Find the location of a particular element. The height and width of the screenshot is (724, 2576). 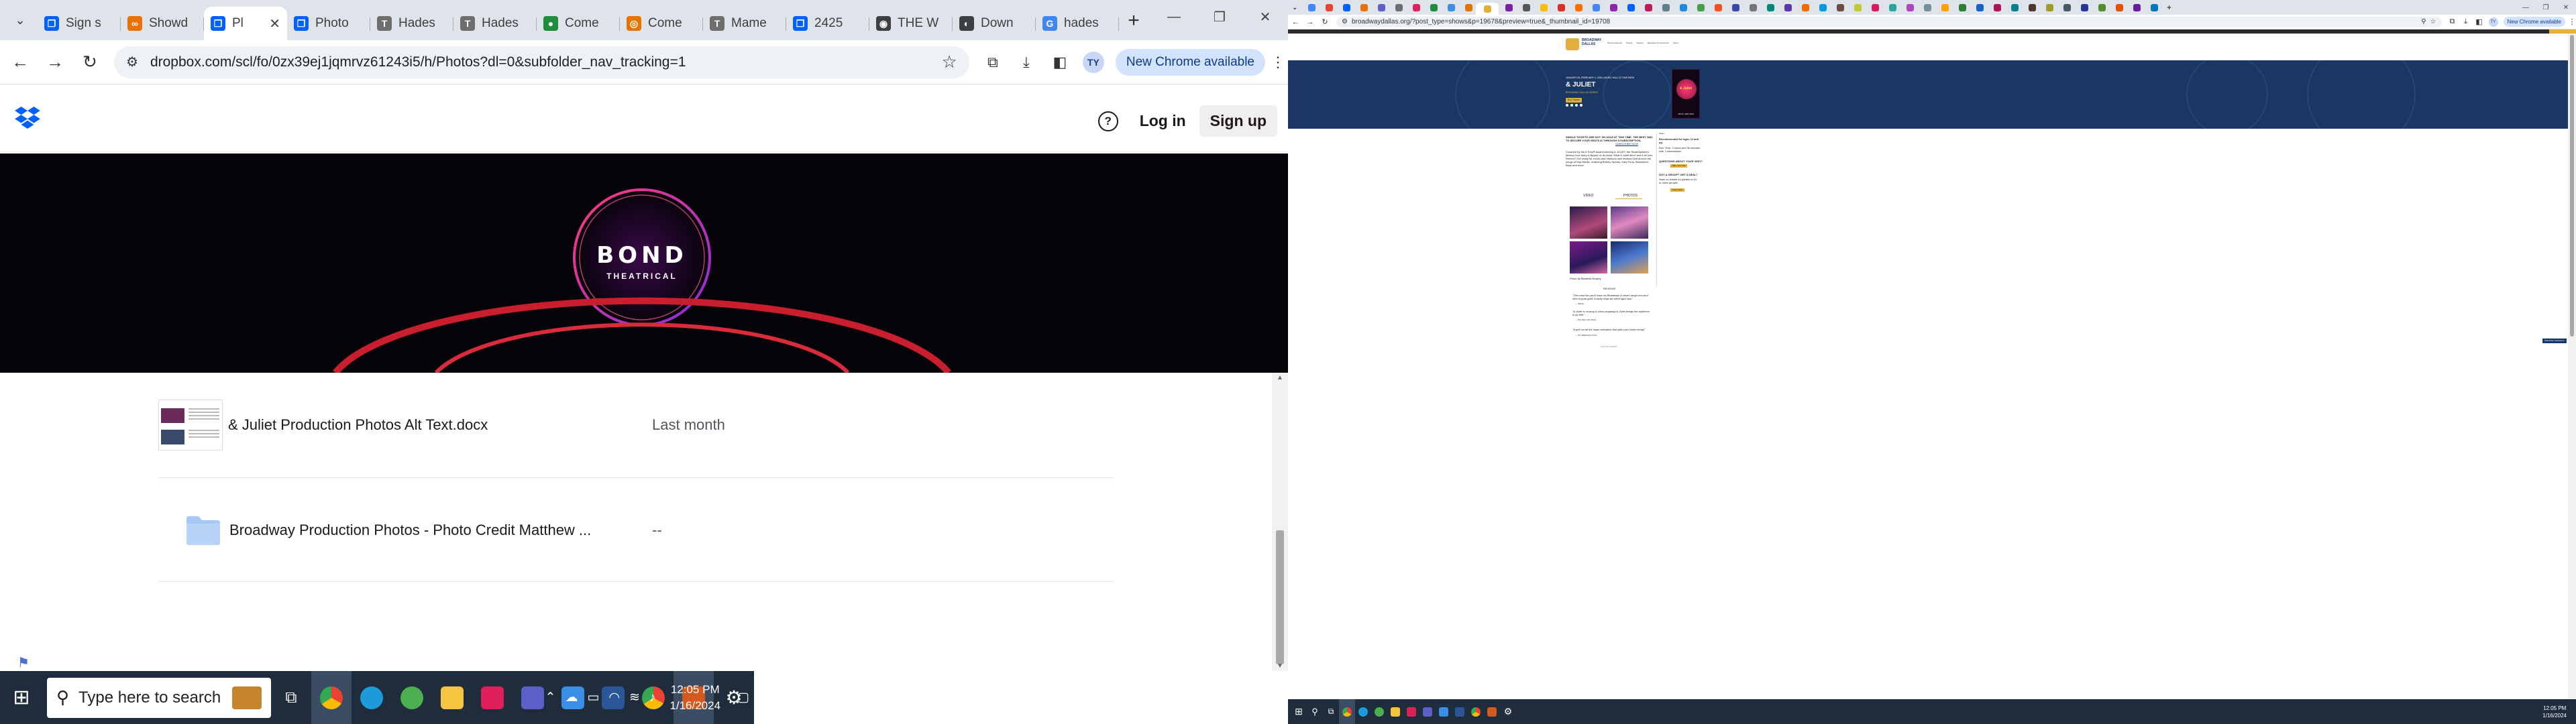

new-tab-button: + is located at coordinates (1133, 20).